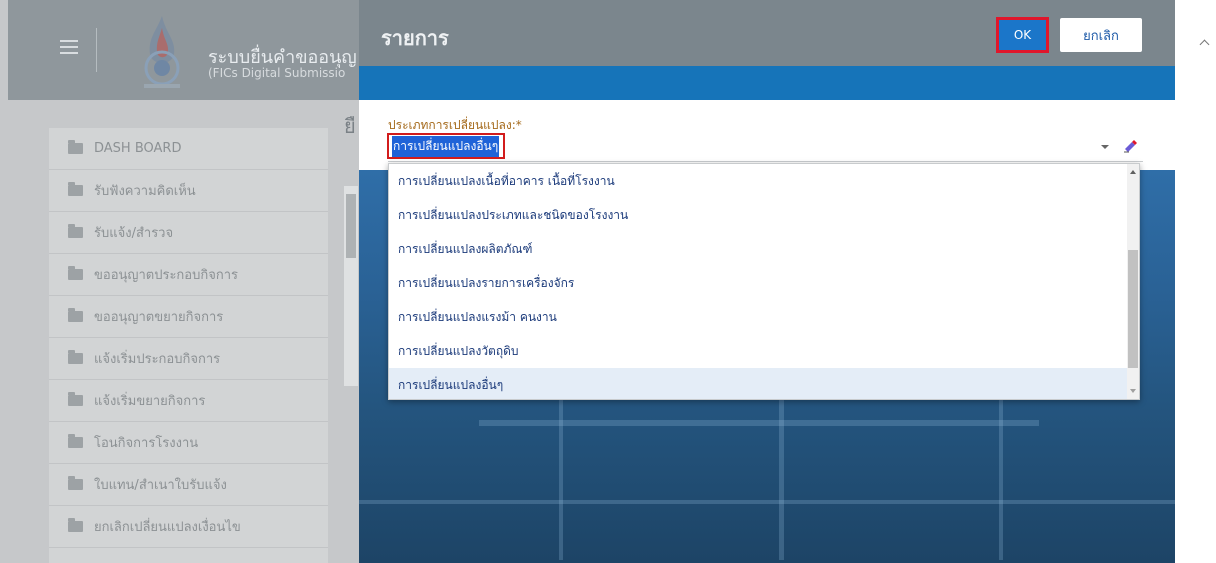 The width and height of the screenshot is (1216, 563). Describe the element at coordinates (415, 38) in the screenshot. I see `modal-title: รายการ` at that location.